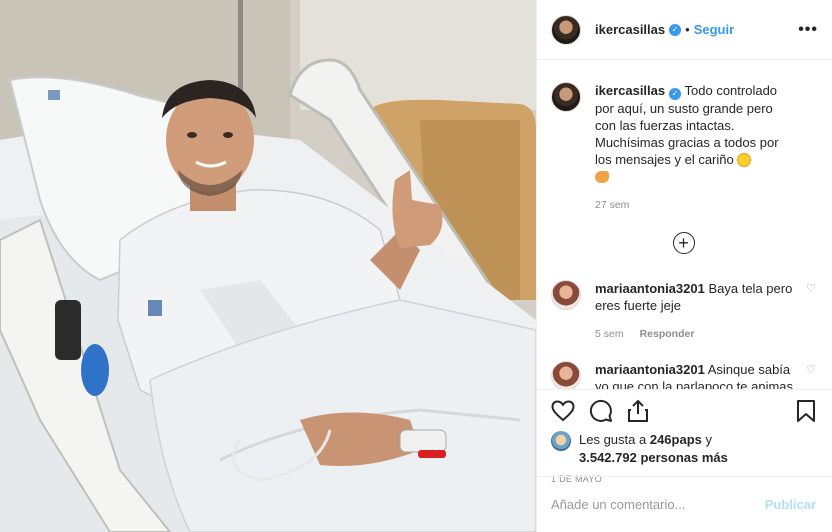 The width and height of the screenshot is (832, 532). Describe the element at coordinates (566, 29) in the screenshot. I see `author-avatar` at that location.